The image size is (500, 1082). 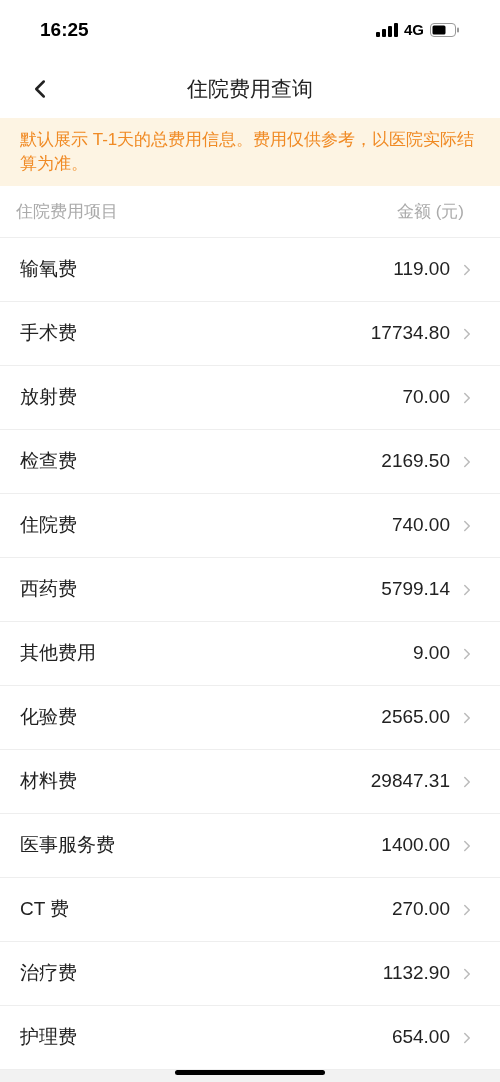 What do you see at coordinates (250, 462) in the screenshot?
I see `fee-row: 检查费 2169.50` at bounding box center [250, 462].